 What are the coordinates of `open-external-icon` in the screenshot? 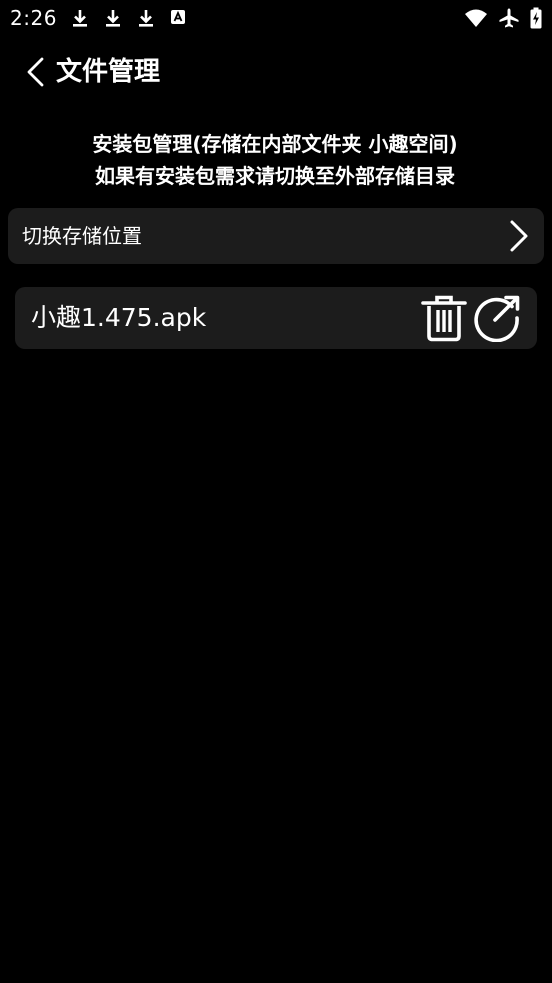 It's located at (497, 320).